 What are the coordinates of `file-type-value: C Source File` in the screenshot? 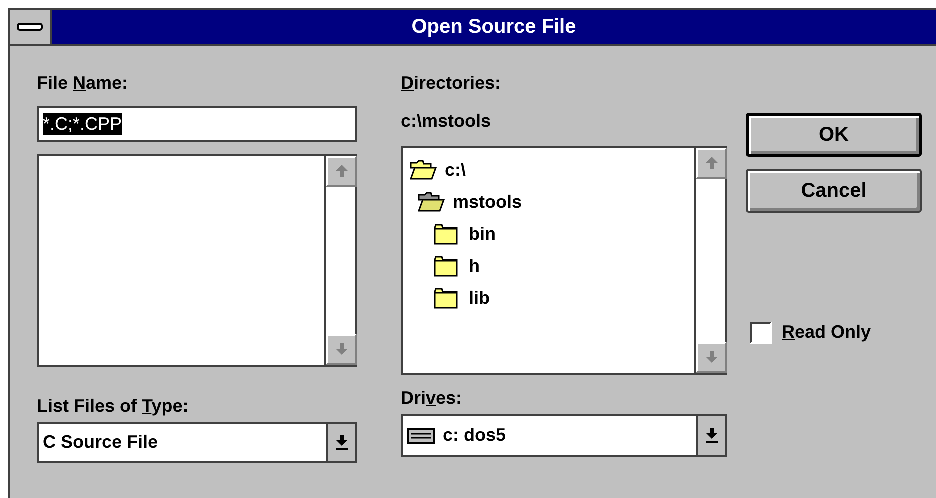 It's located at (100, 442).